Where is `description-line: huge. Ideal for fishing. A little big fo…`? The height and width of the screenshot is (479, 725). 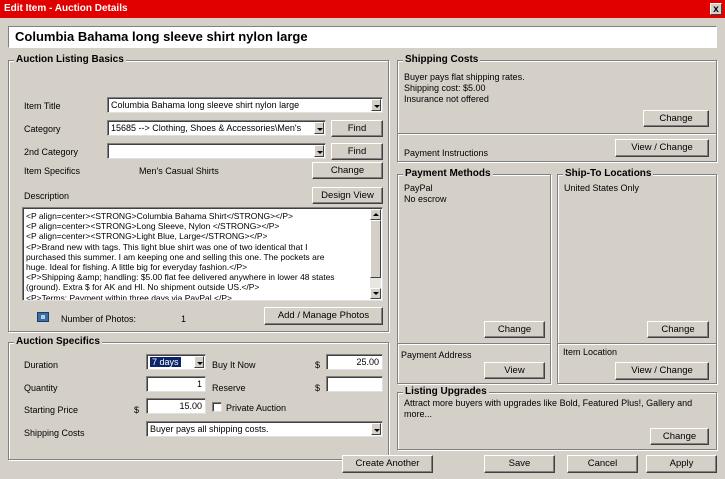
description-line: huge. Ideal for fishing. A little big fo… is located at coordinates (137, 267).